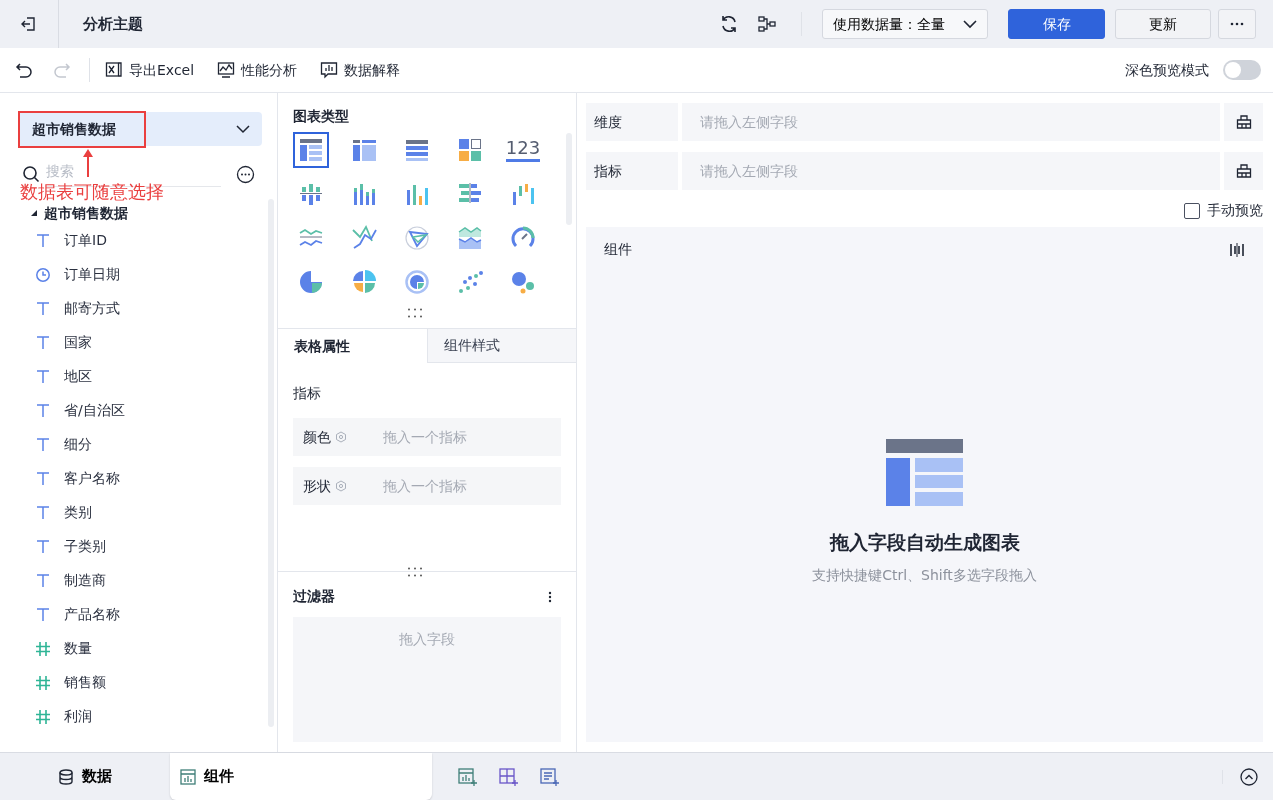  Describe the element at coordinates (88, 163) in the screenshot. I see `annotation-arrow` at that location.